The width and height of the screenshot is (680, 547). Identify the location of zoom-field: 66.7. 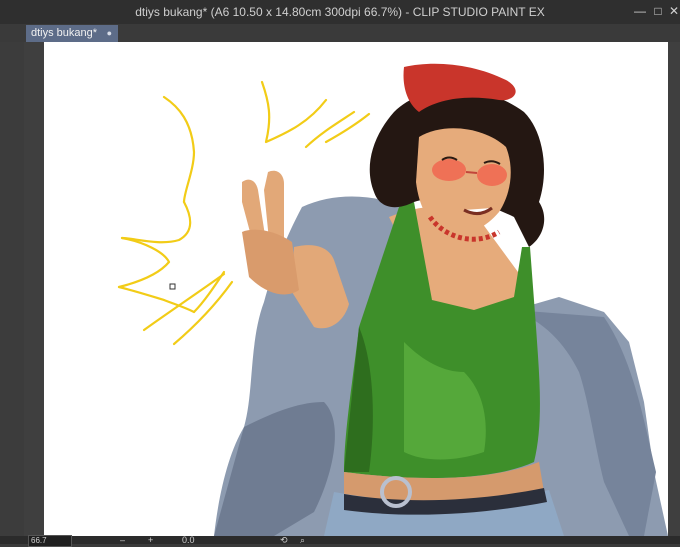
(50, 541).